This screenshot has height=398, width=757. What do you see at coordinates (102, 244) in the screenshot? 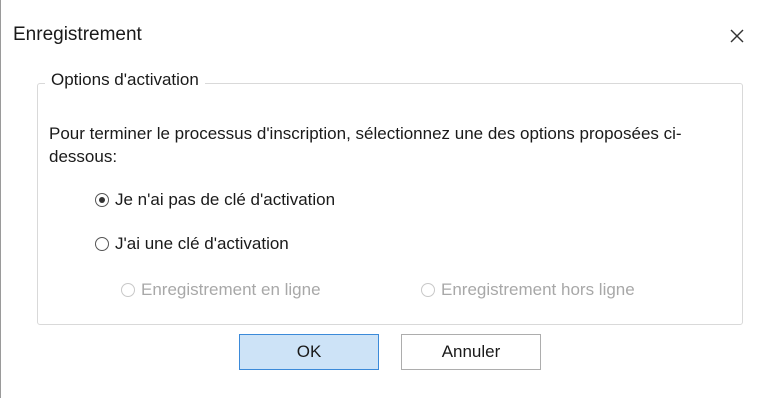
I see `radio-unchecked-icon` at bounding box center [102, 244].